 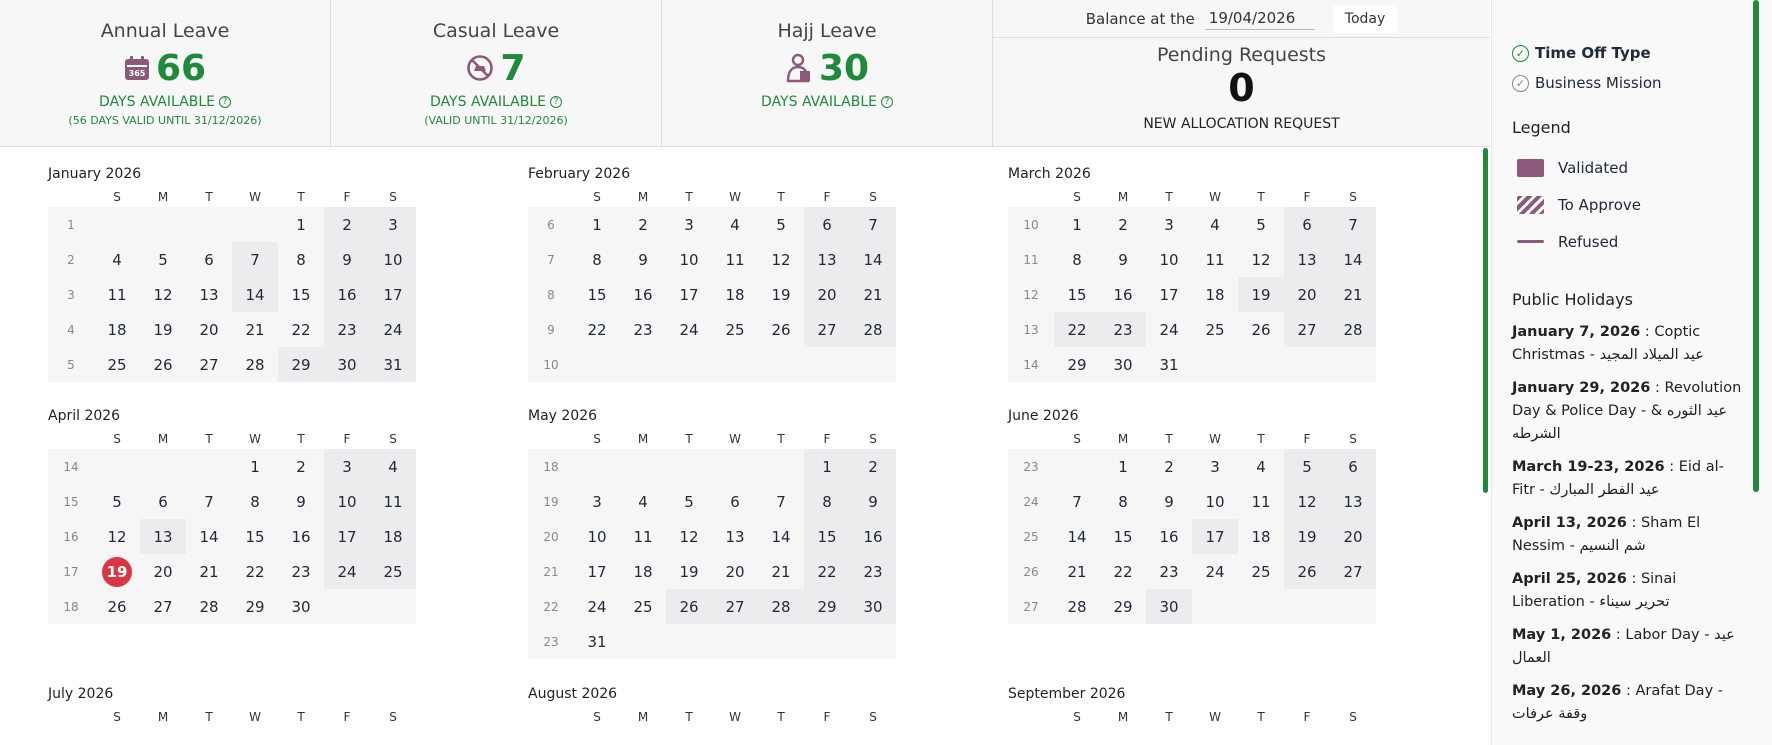 I want to click on day-cell: 11, so click(x=117, y=294).